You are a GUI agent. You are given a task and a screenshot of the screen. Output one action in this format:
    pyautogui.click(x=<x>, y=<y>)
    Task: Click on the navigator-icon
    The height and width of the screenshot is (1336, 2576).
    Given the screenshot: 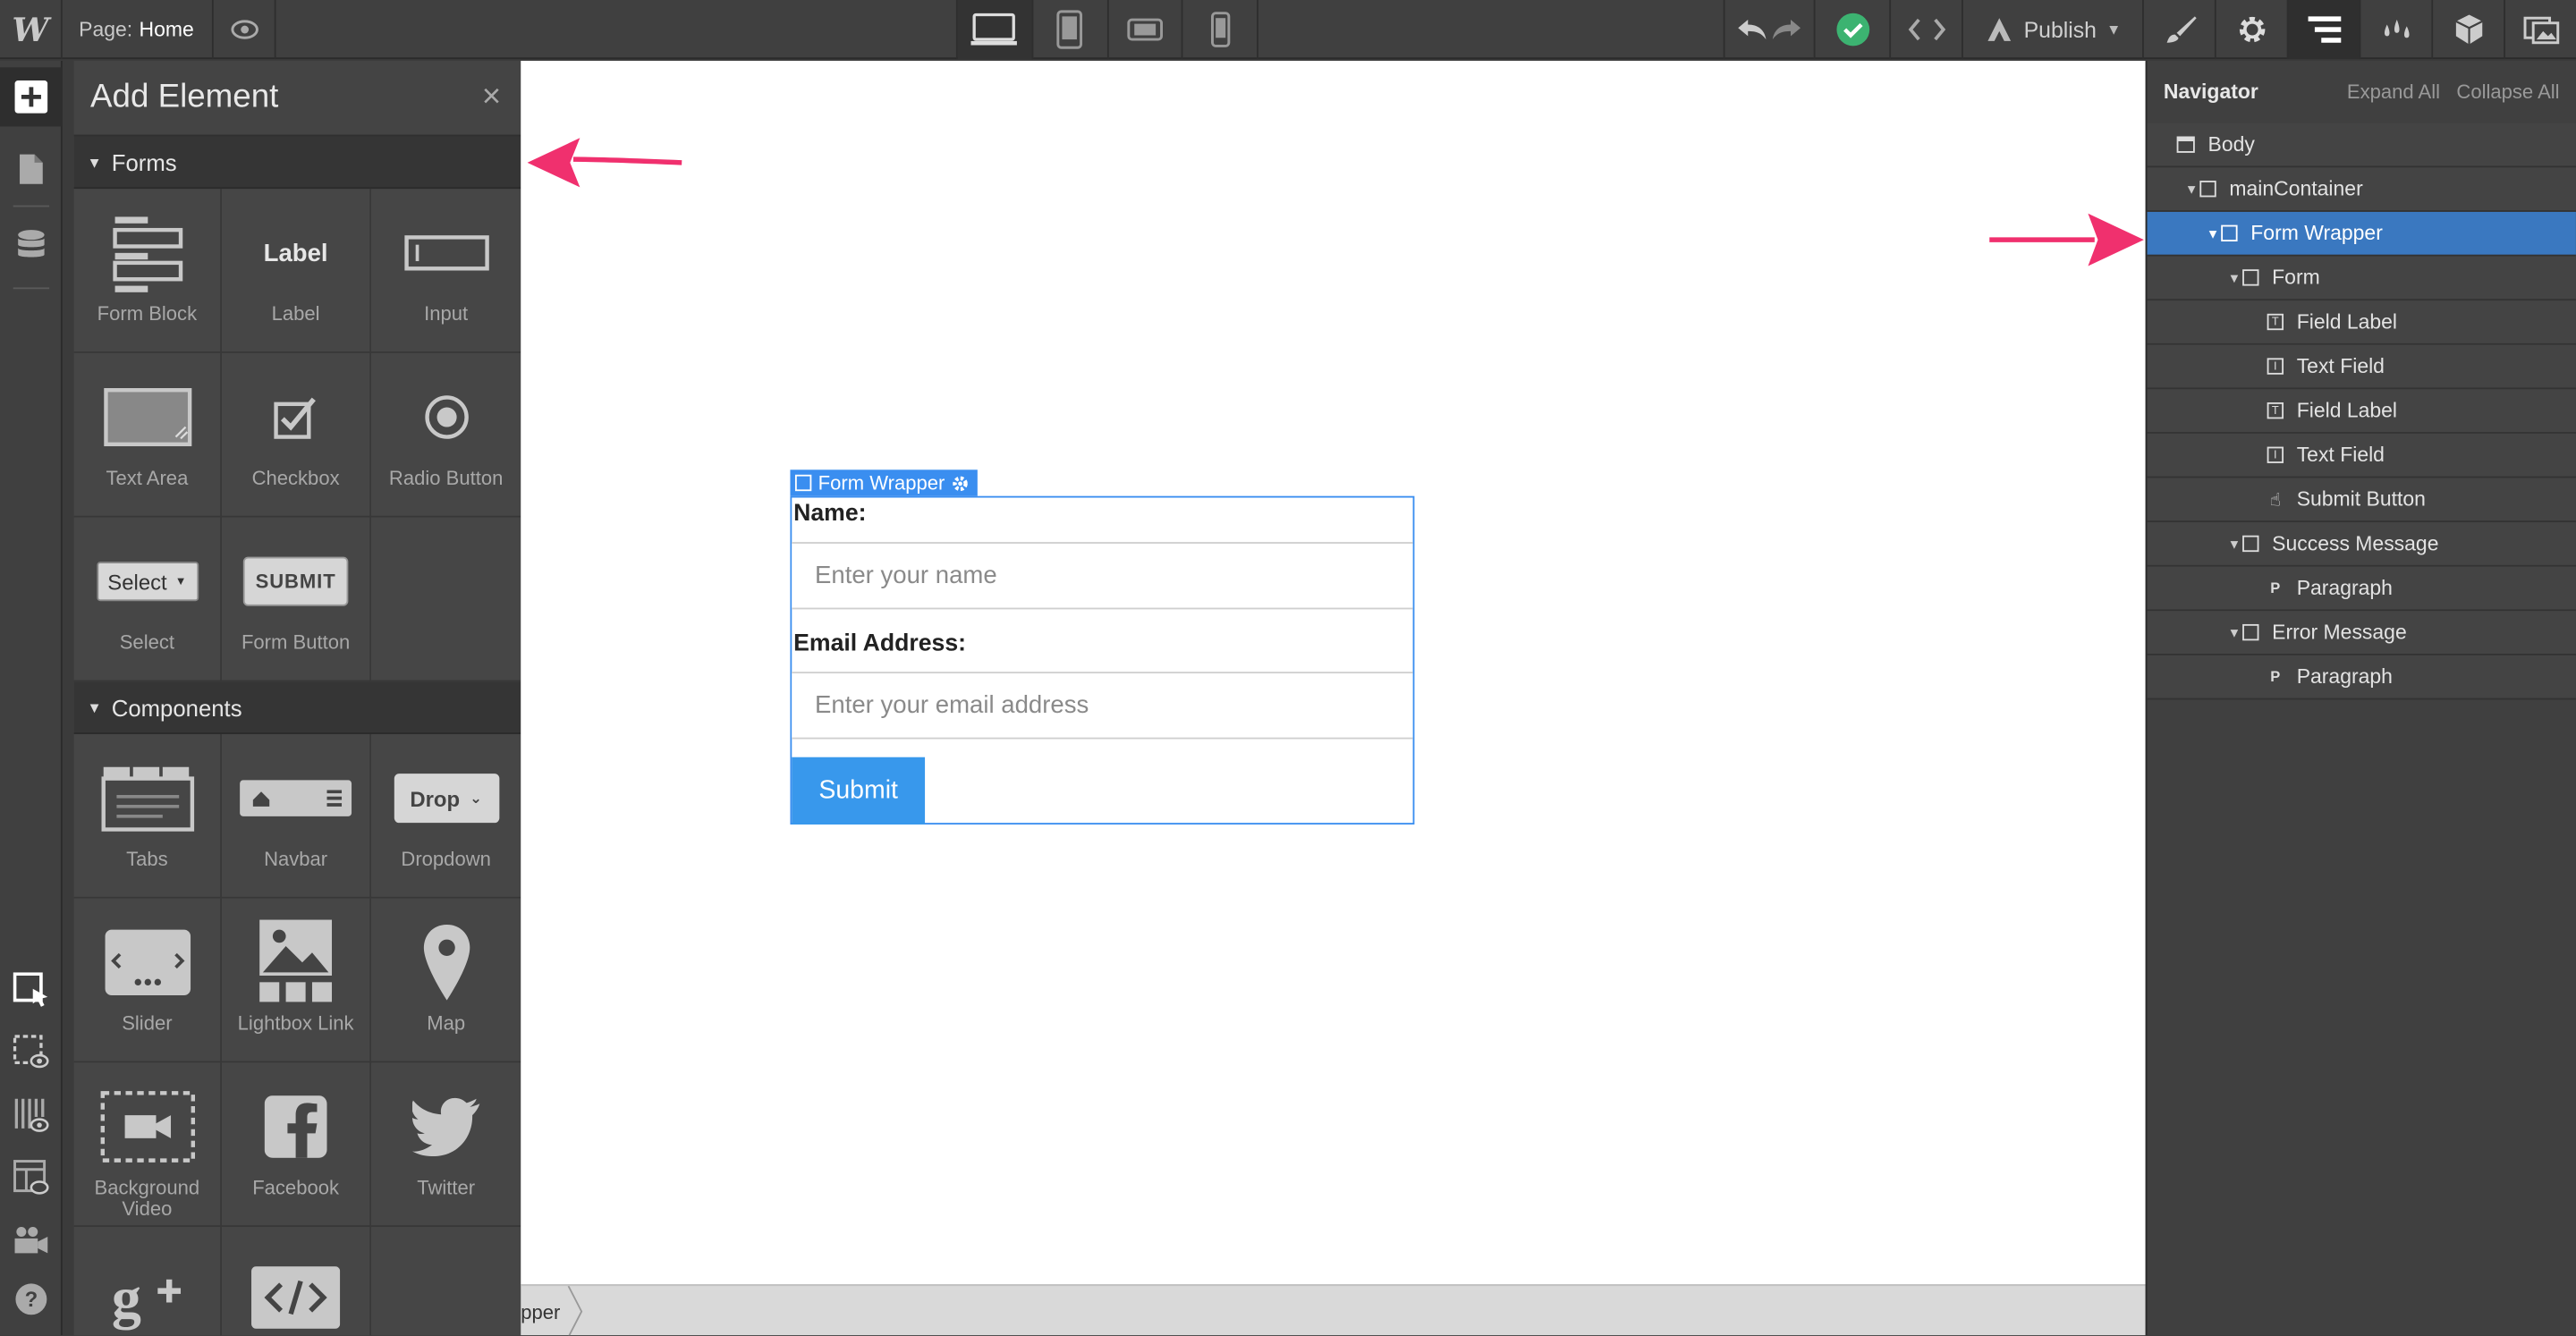 What is the action you would take?
    pyautogui.click(x=2324, y=30)
    